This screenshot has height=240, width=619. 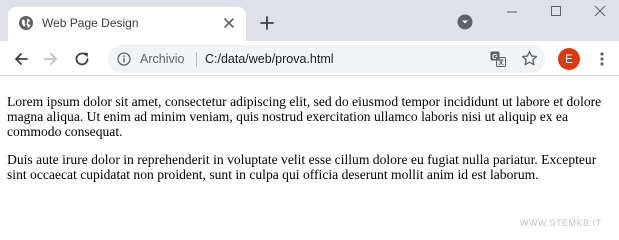 I want to click on menu-dots-icon, so click(x=602, y=59).